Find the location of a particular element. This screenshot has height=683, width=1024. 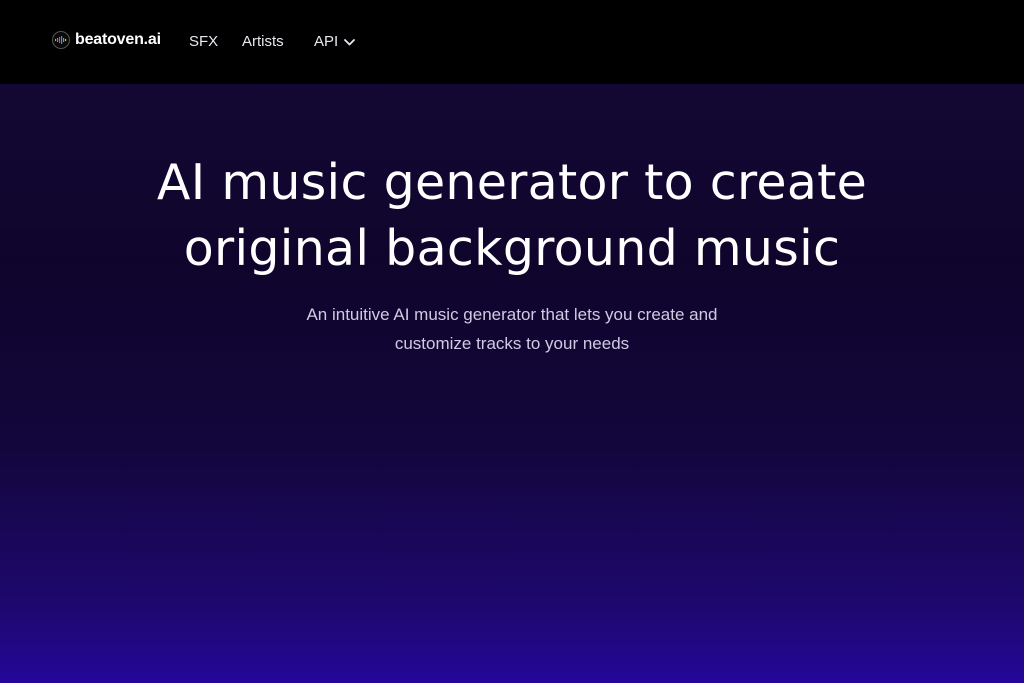

waveform-logo-icon is located at coordinates (61, 40).